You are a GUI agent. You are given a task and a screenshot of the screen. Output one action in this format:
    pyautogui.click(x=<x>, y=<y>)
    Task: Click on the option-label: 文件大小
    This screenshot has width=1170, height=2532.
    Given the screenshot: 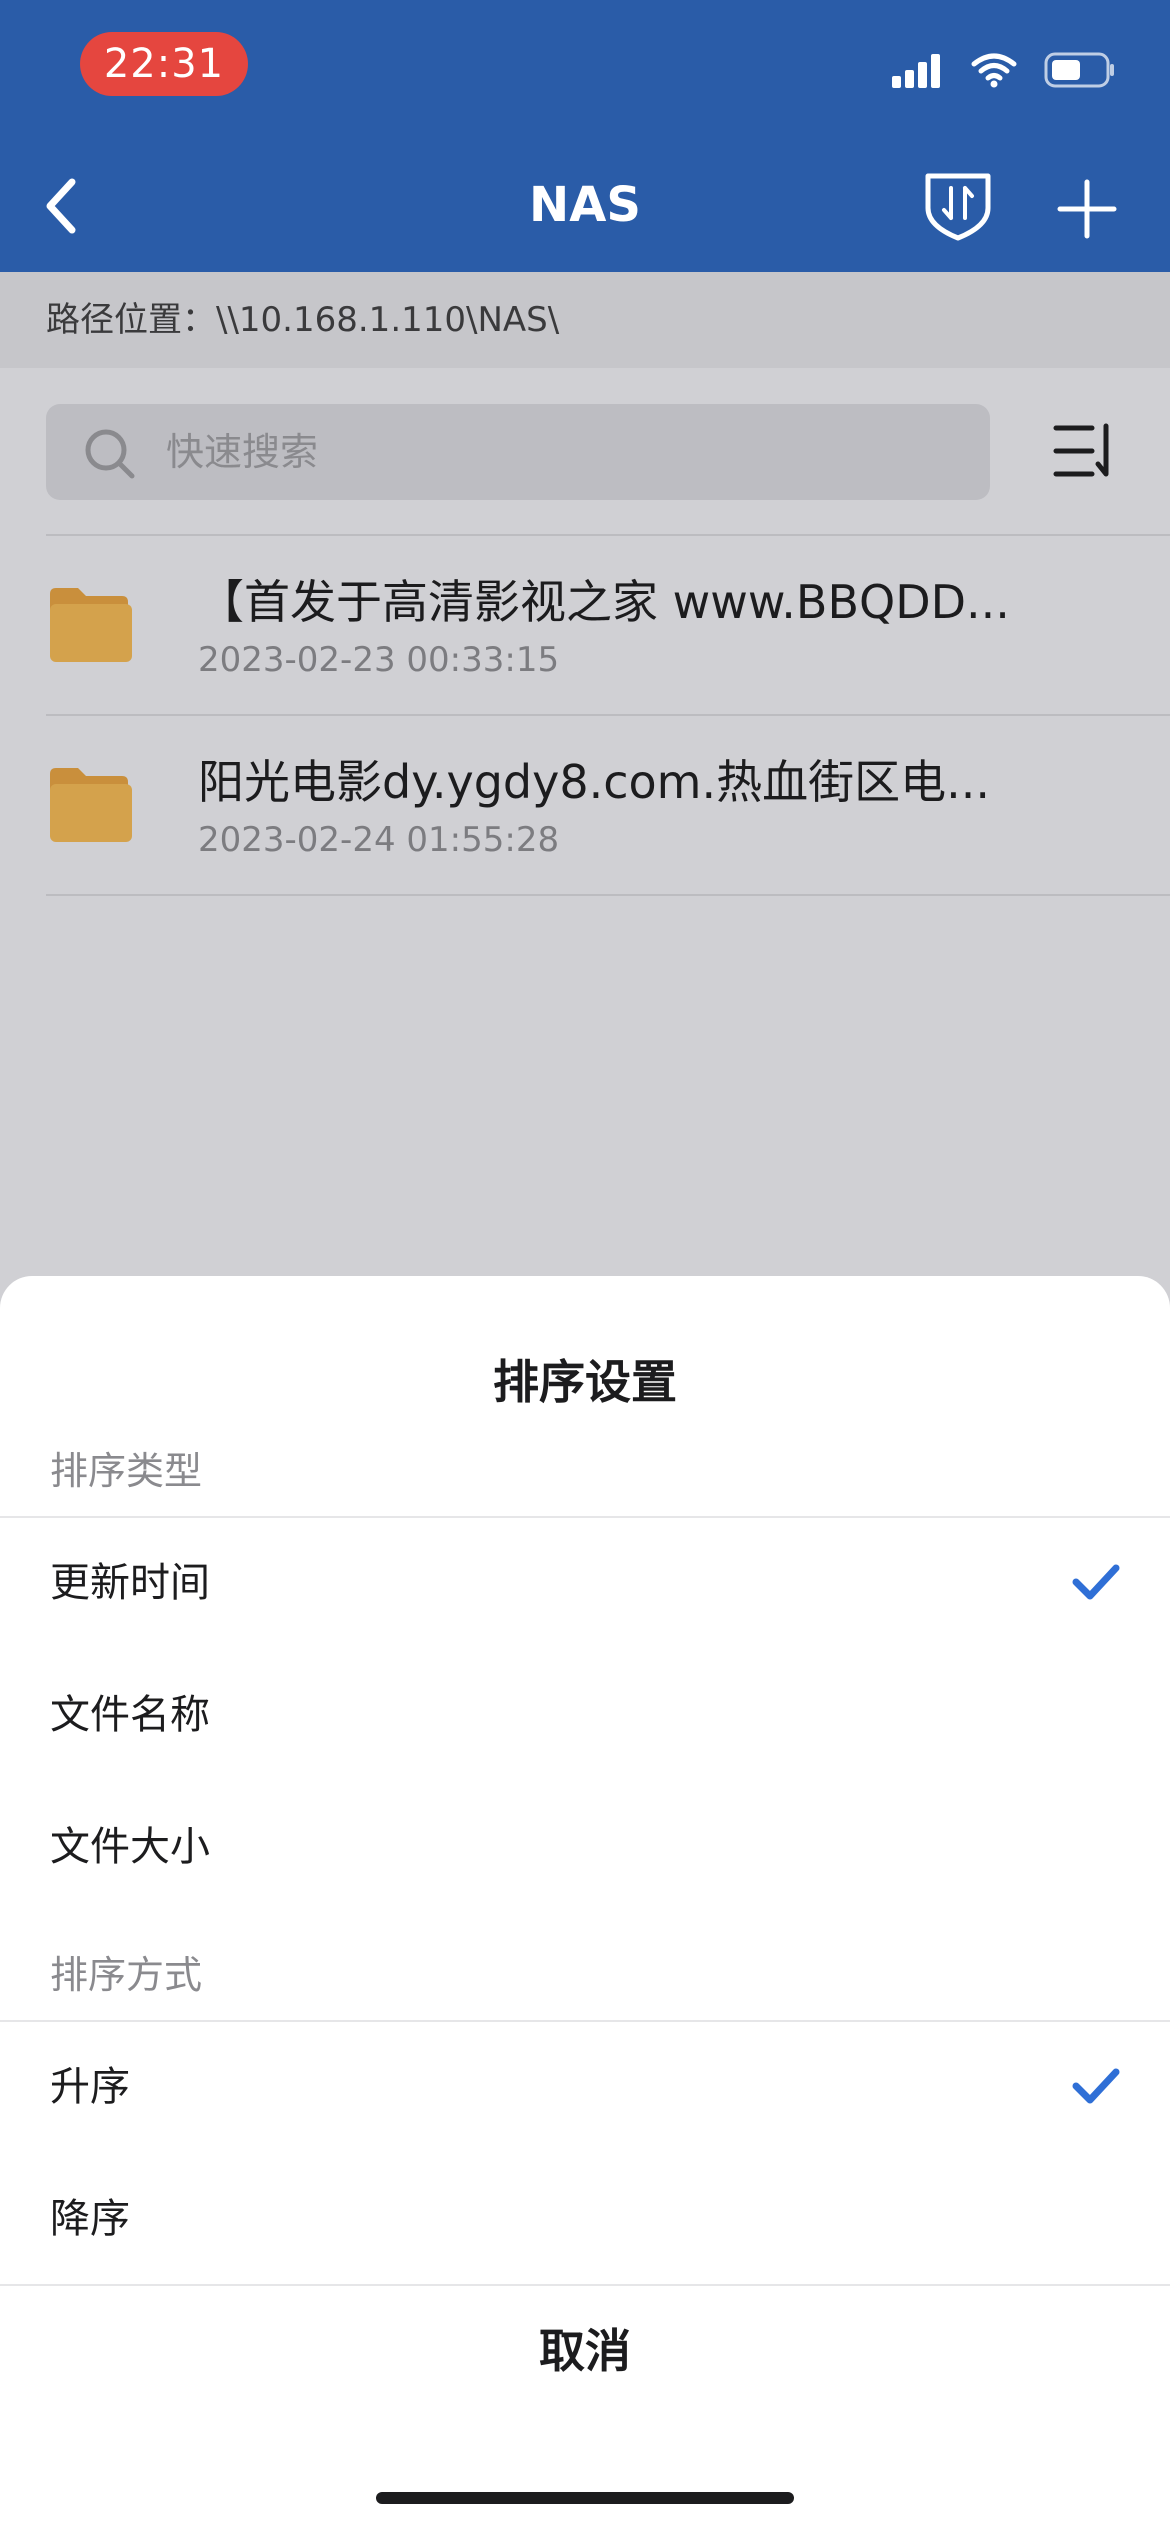 What is the action you would take?
    pyautogui.click(x=130, y=1847)
    